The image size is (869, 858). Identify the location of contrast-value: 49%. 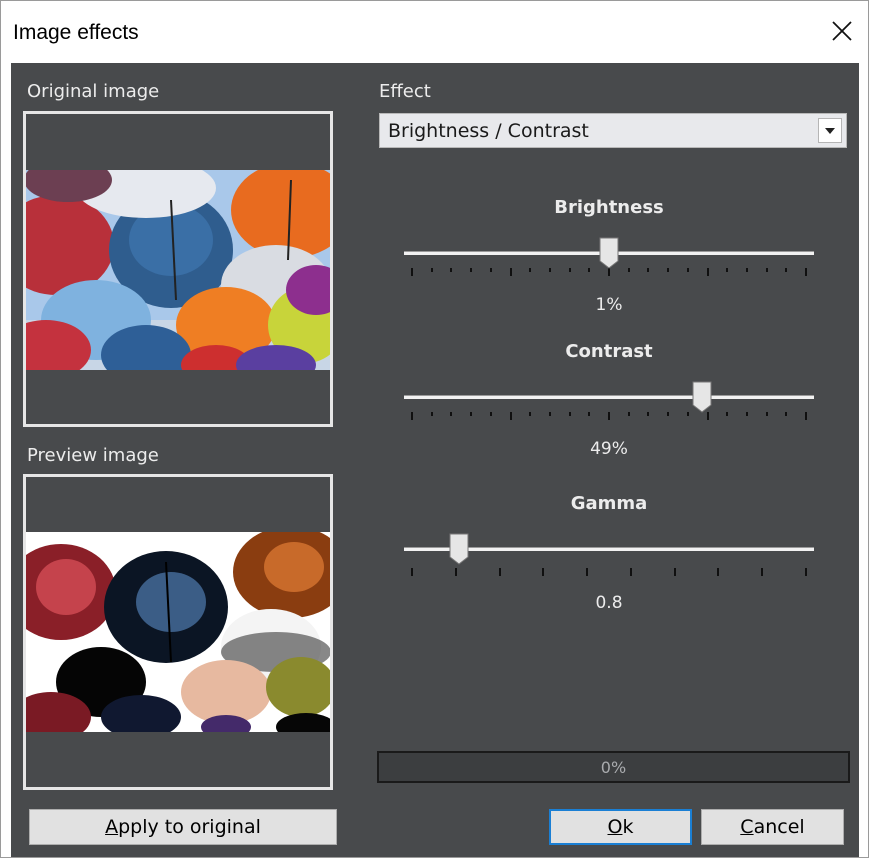
(609, 449).